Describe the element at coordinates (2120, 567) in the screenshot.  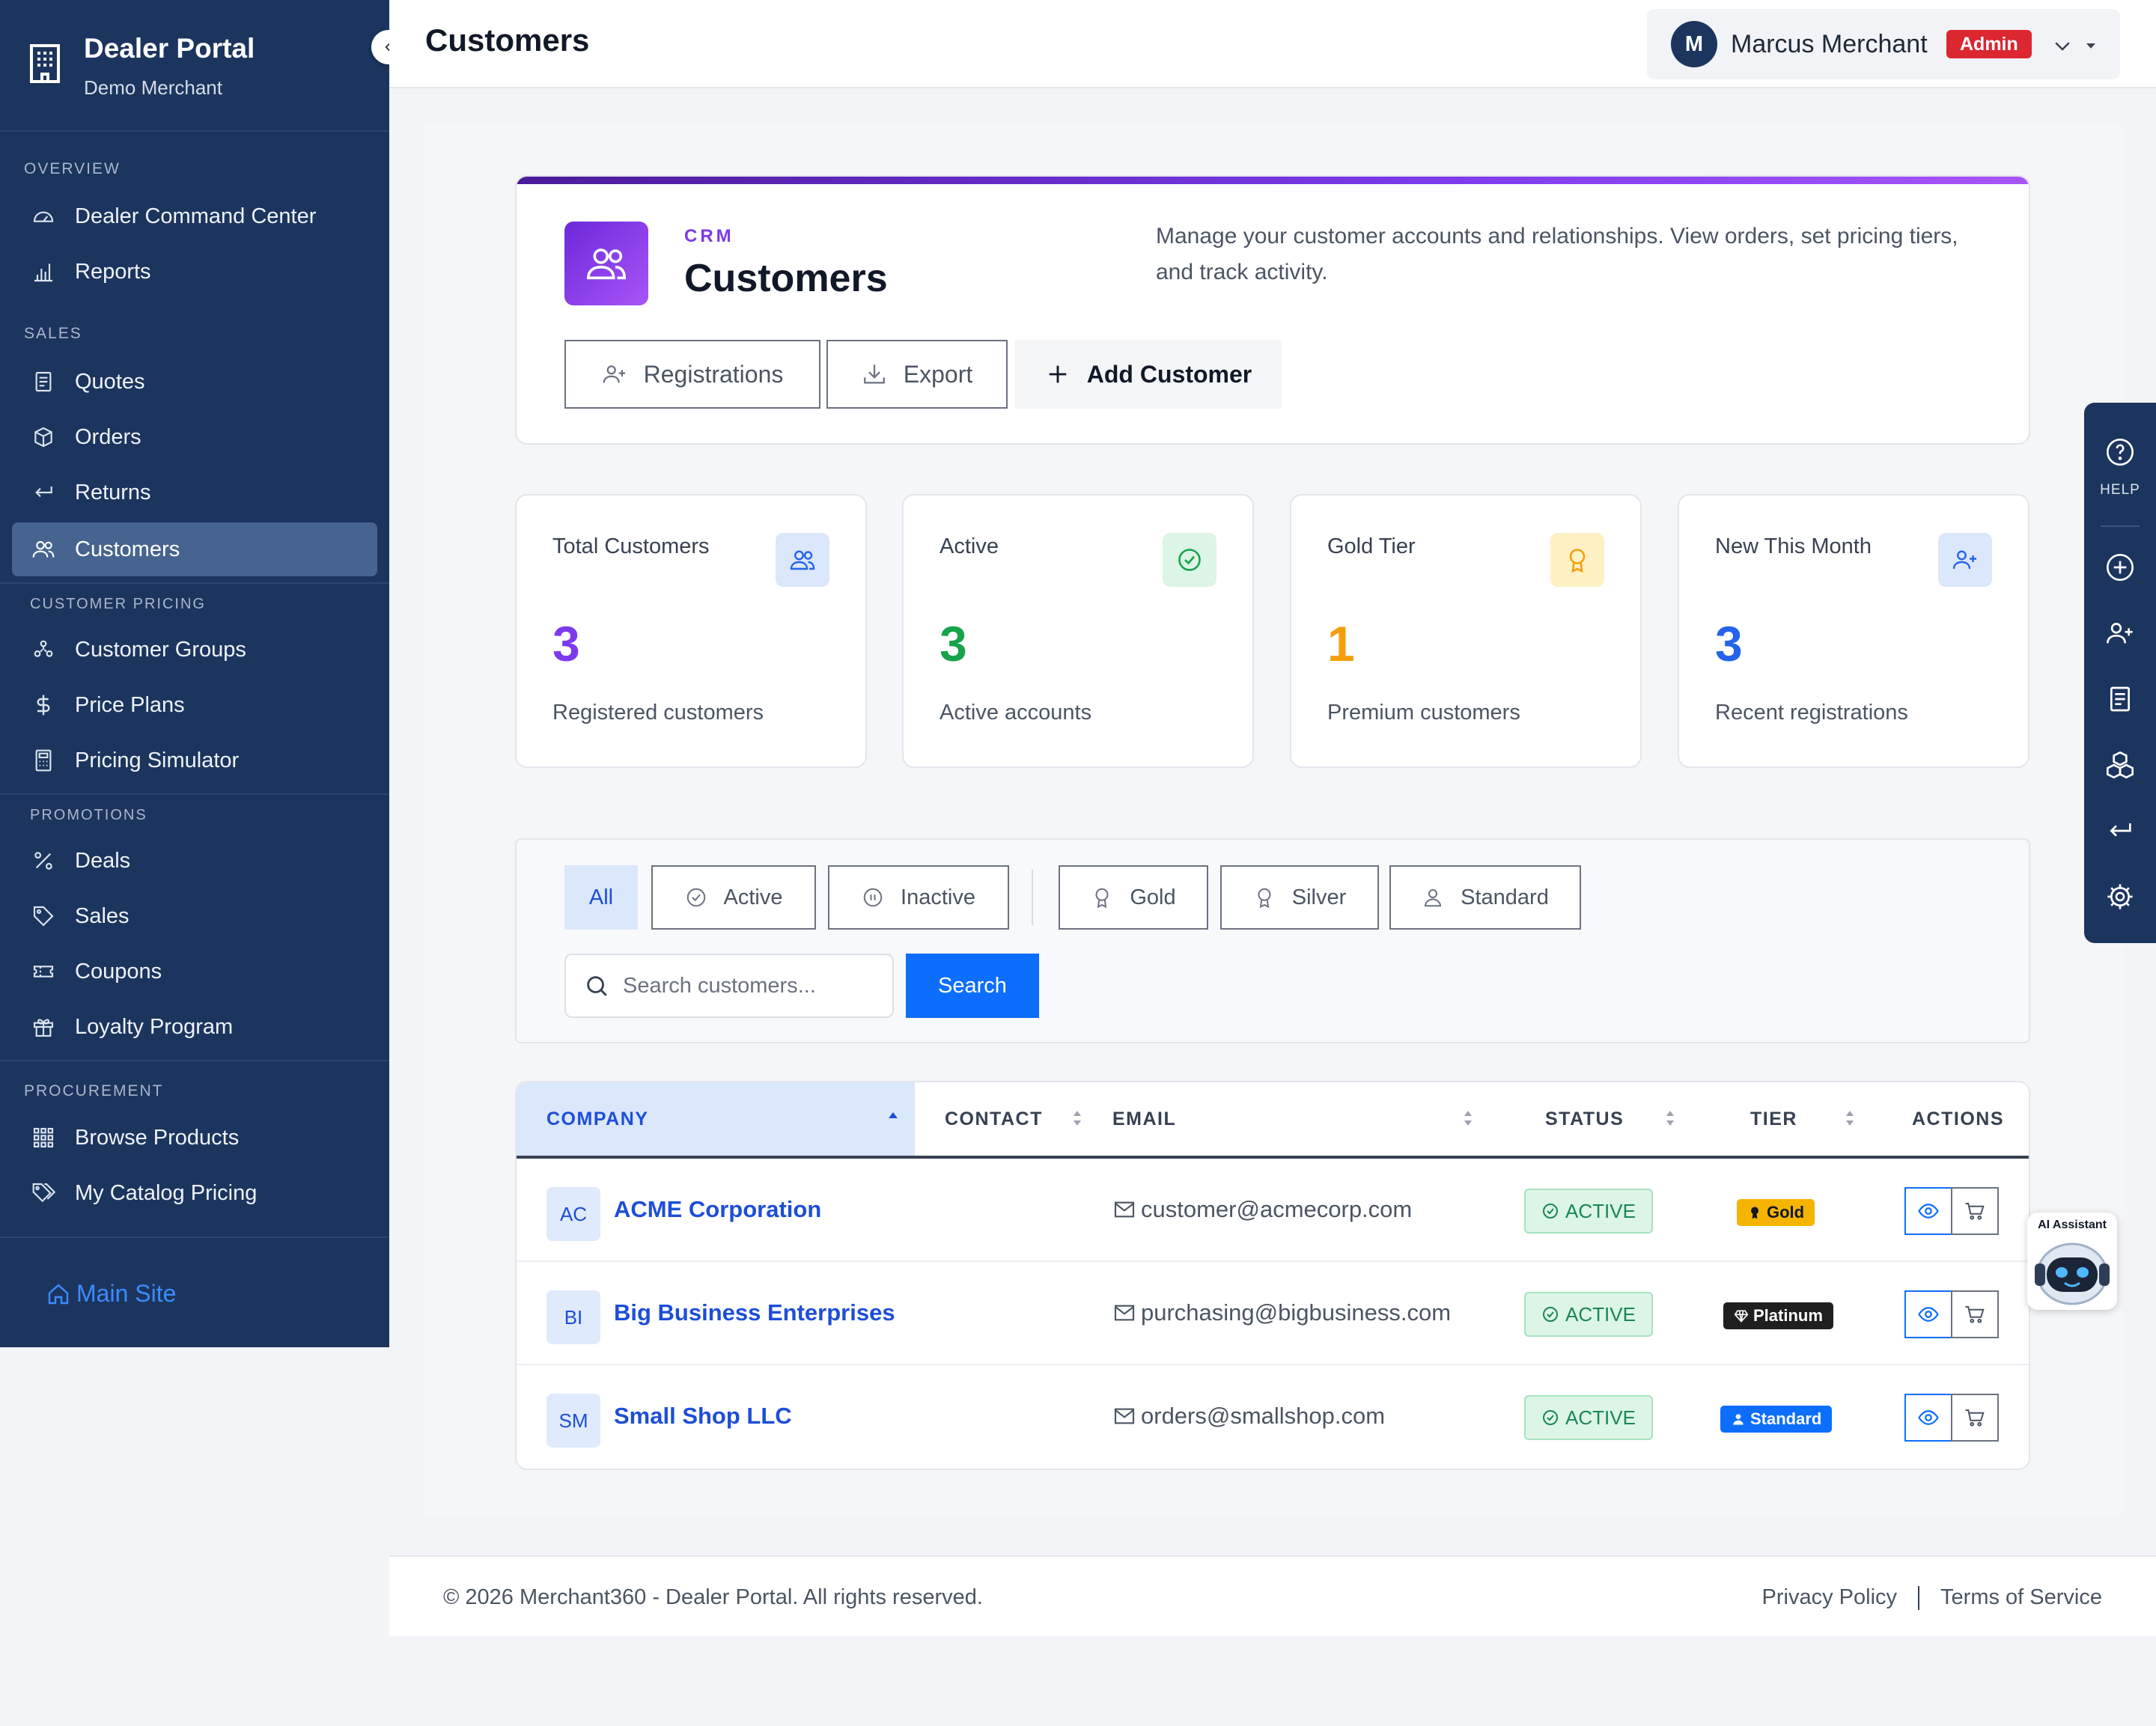
I see `plus-circle-icon` at that location.